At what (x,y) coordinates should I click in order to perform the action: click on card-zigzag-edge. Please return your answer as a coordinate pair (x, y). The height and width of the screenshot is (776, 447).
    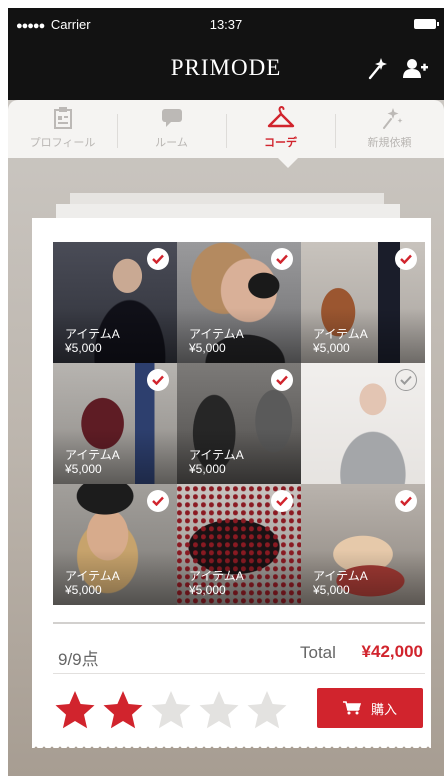
    Looking at the image, I should click on (231, 744).